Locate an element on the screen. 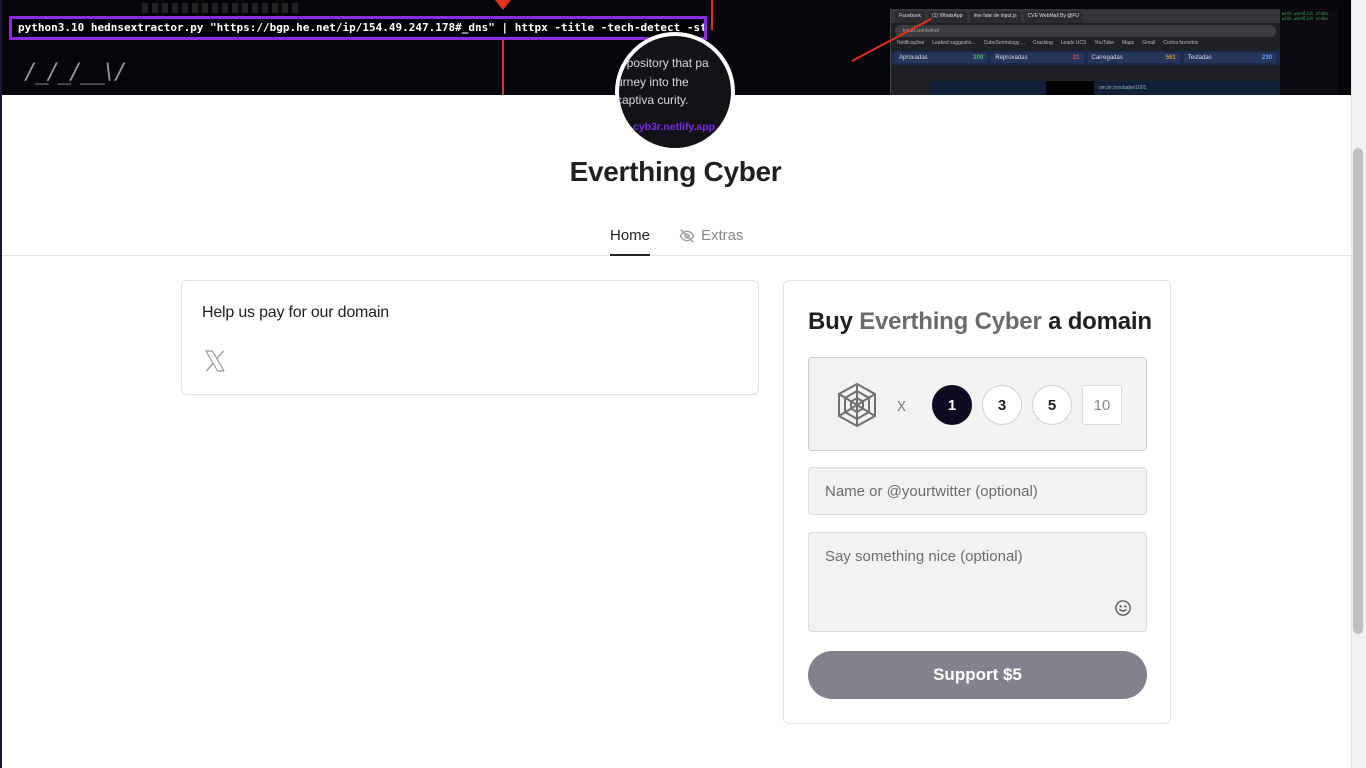  cover-browser-bottom: om.br:zorobabel1001 is located at coordinates (1104, 88).